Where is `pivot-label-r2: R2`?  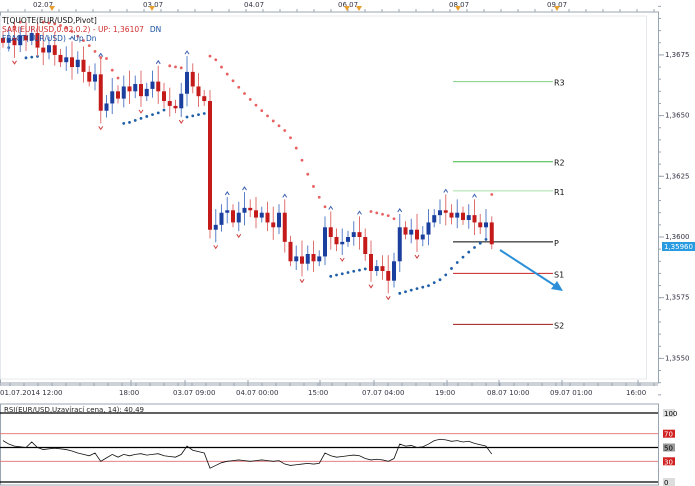 pivot-label-r2: R2 is located at coordinates (559, 163).